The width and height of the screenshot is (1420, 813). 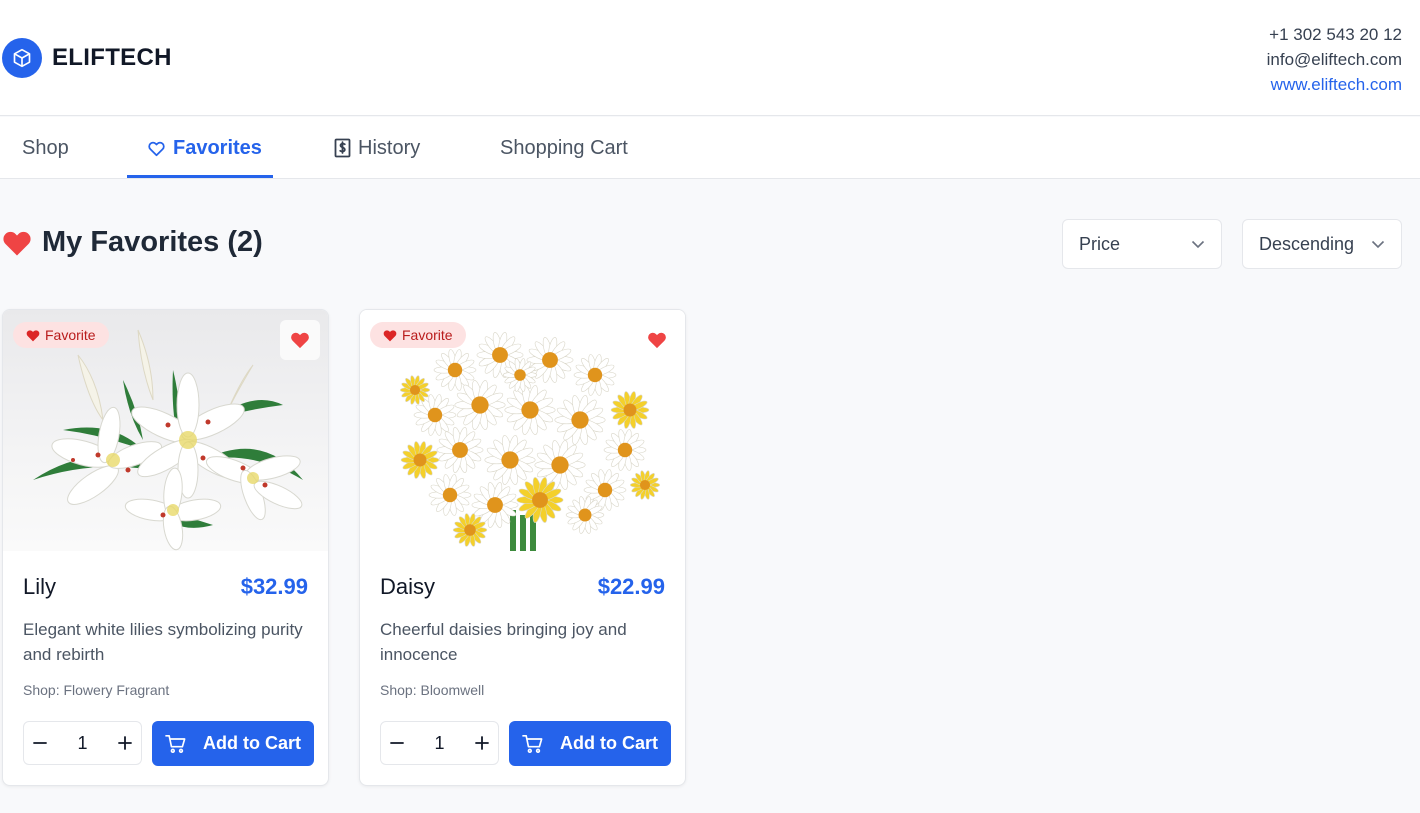 I want to click on tab-label: Shopping Cart, so click(x=564, y=147).